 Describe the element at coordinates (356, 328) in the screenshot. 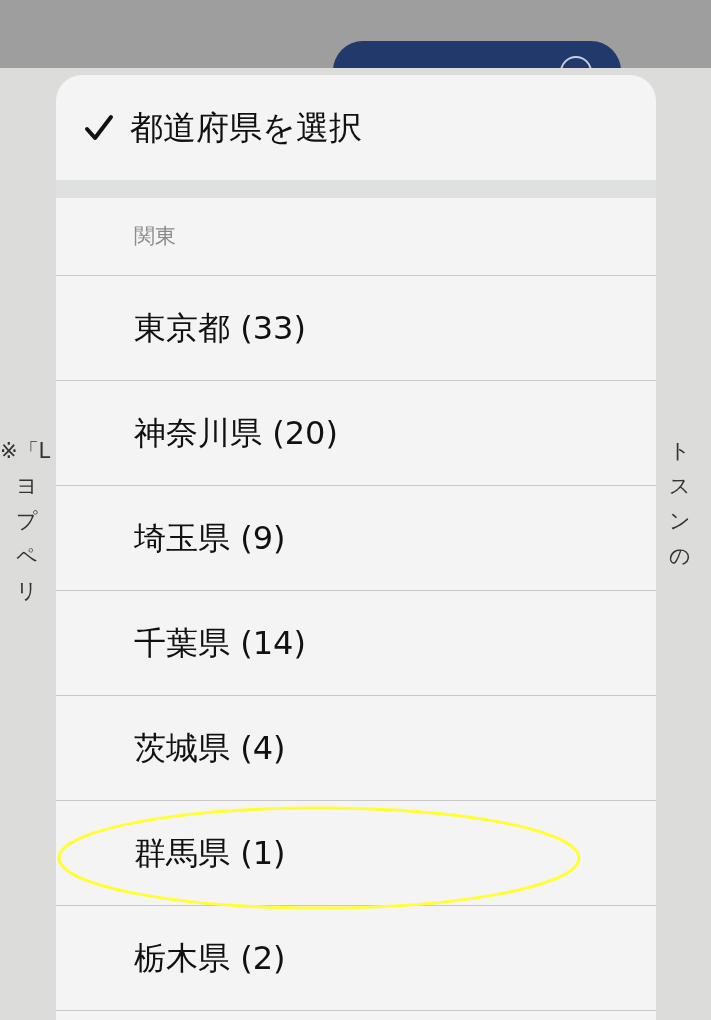

I see `option-row: 東京都 (33)` at that location.